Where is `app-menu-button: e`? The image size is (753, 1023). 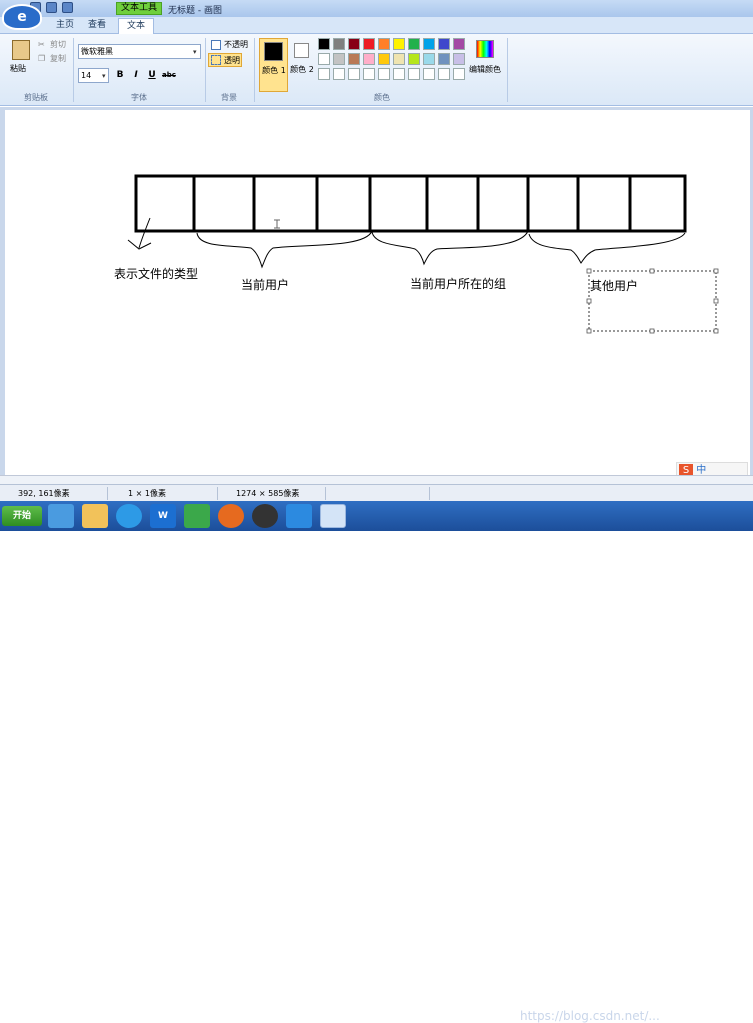
app-menu-button: e is located at coordinates (22, 17).